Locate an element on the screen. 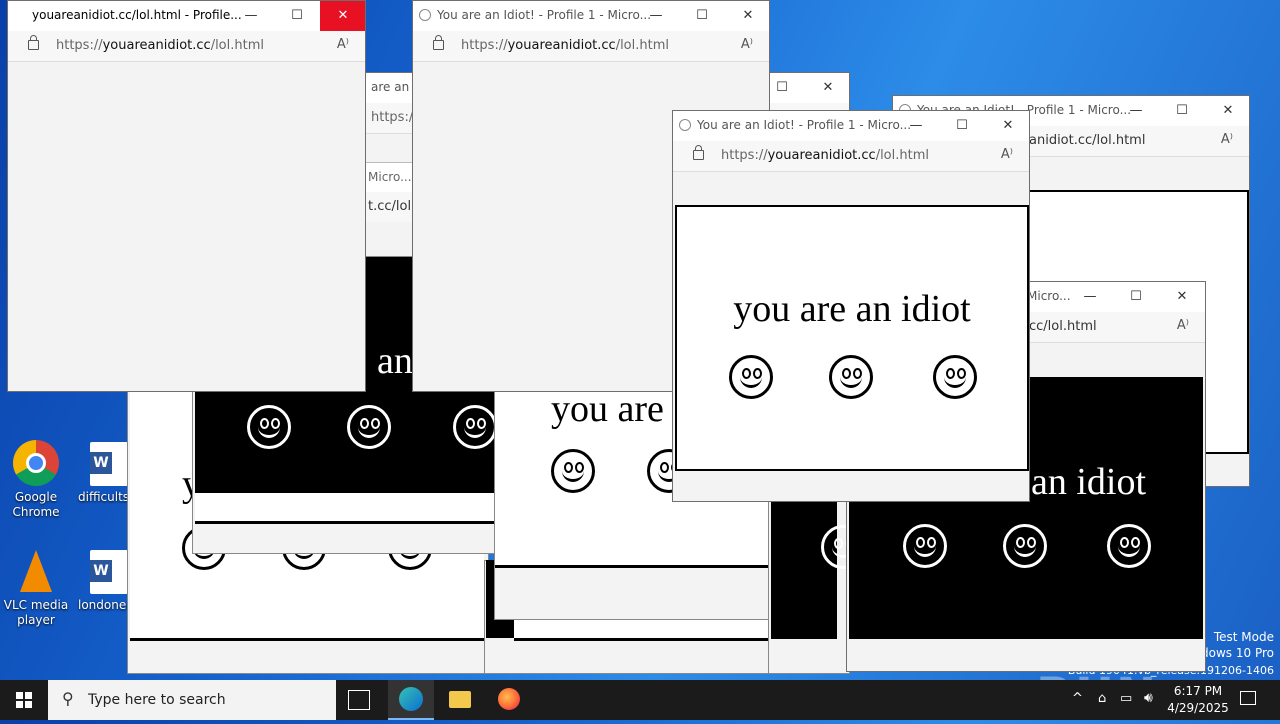 This screenshot has width=1280, height=724. network-icon: ▭ is located at coordinates (1126, 698).